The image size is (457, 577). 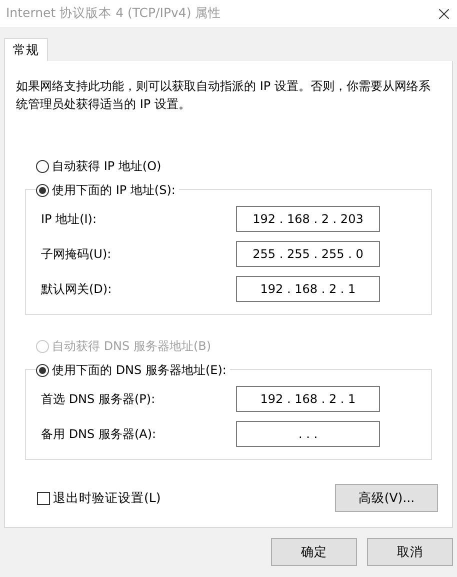 I want to click on field-label: 子网掩码(U):, so click(x=76, y=254).